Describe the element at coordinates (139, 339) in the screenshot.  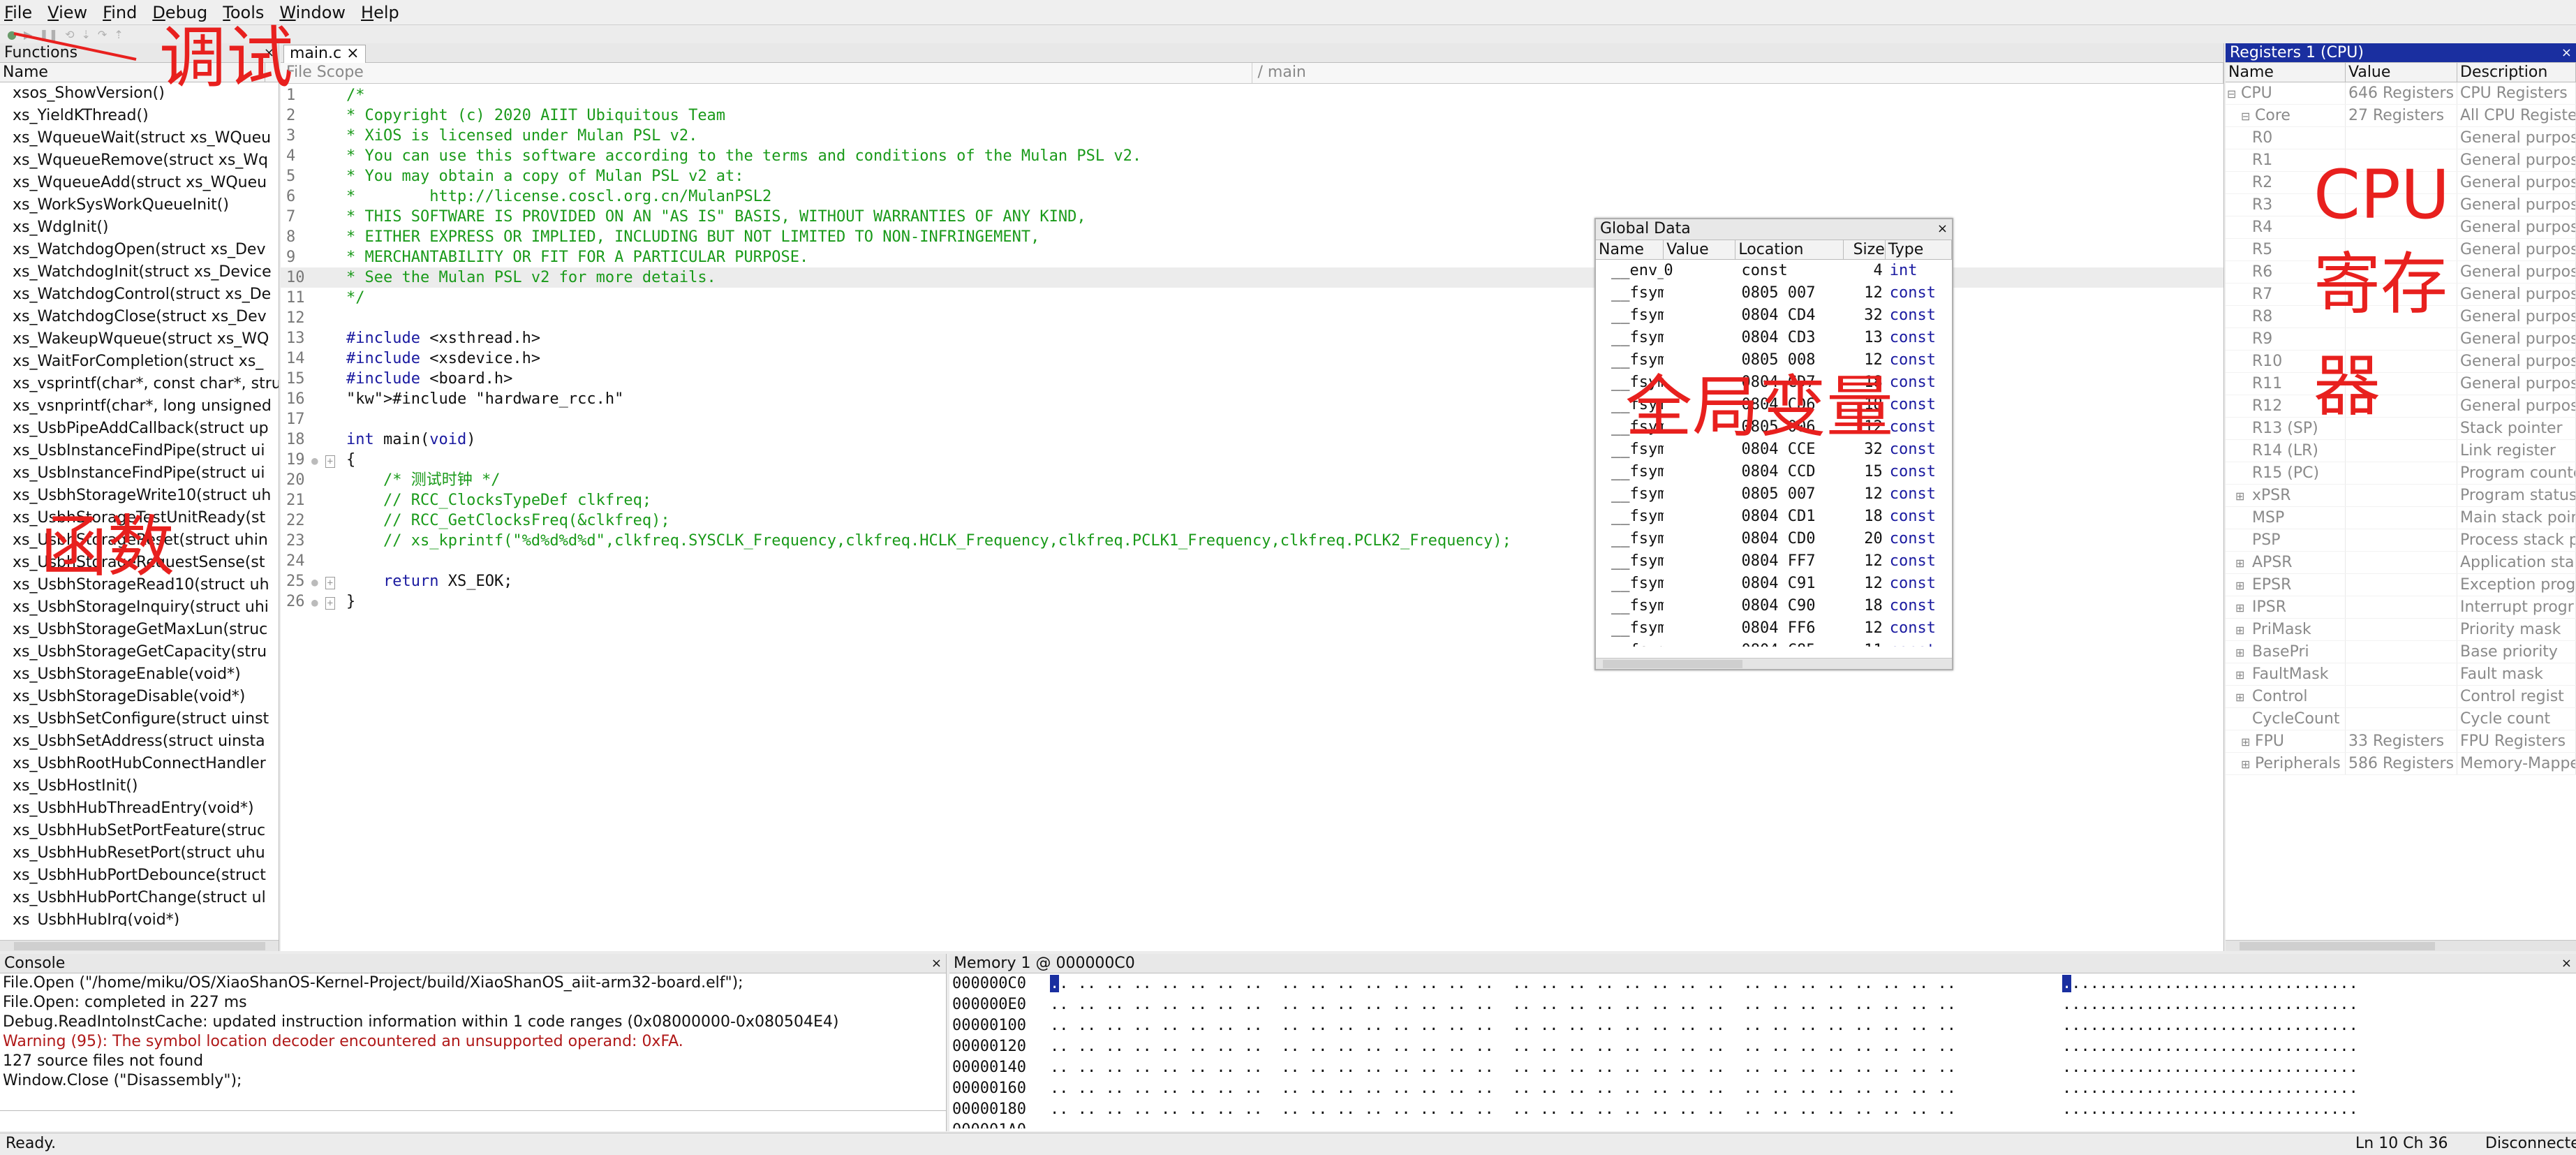
I see `function-item: xs_WakeupWqueue(struct xs_WQ` at that location.